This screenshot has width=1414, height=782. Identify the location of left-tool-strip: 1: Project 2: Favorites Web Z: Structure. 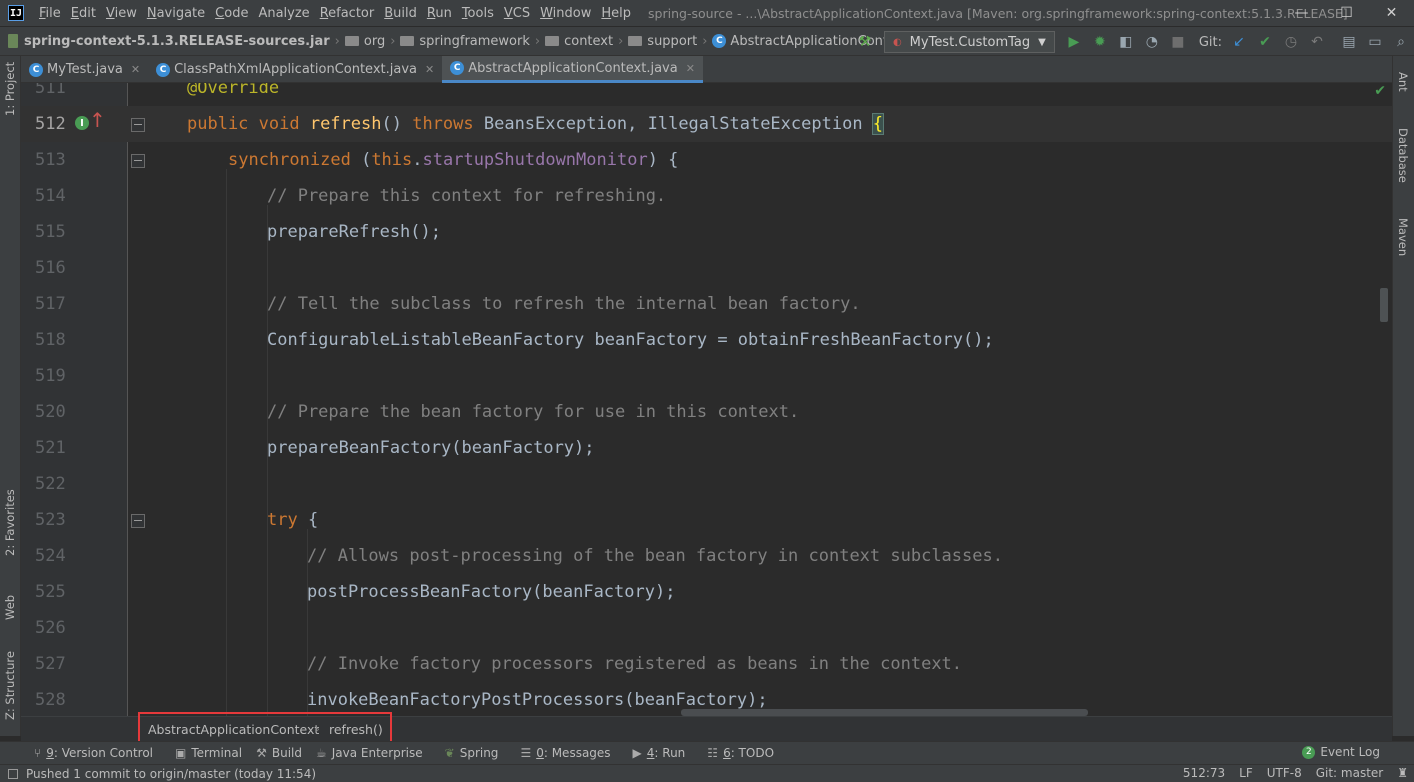
(10, 396).